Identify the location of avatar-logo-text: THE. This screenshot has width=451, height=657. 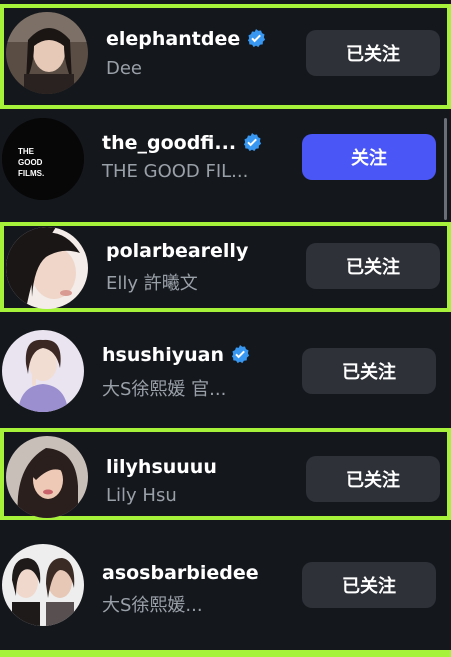
(26, 151).